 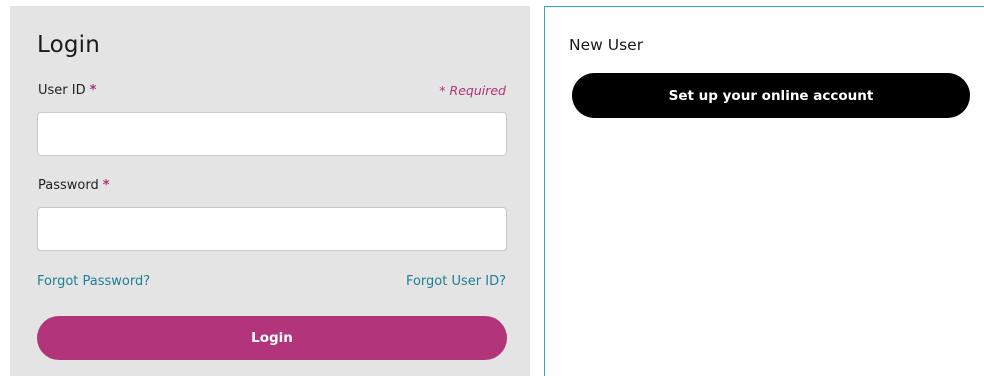 What do you see at coordinates (272, 338) in the screenshot?
I see `login-button: Login` at bounding box center [272, 338].